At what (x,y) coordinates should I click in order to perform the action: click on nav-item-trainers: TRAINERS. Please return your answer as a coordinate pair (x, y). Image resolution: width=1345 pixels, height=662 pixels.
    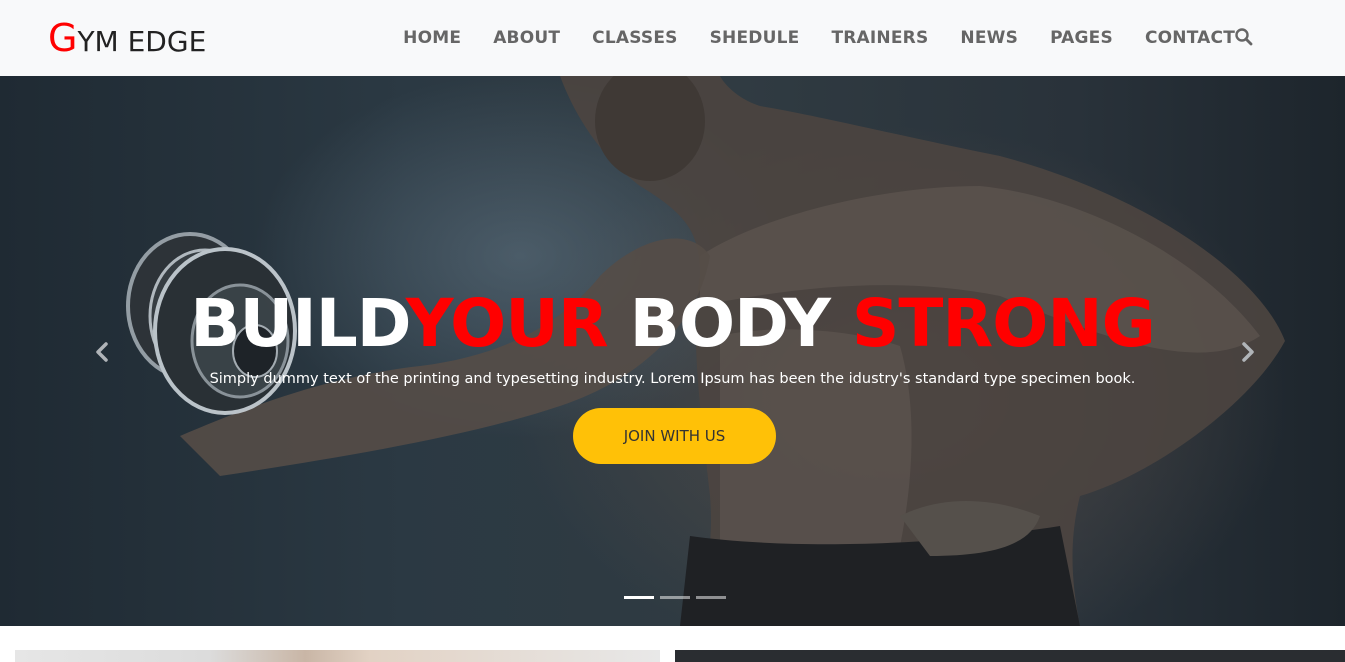
    Looking at the image, I should click on (879, 38).